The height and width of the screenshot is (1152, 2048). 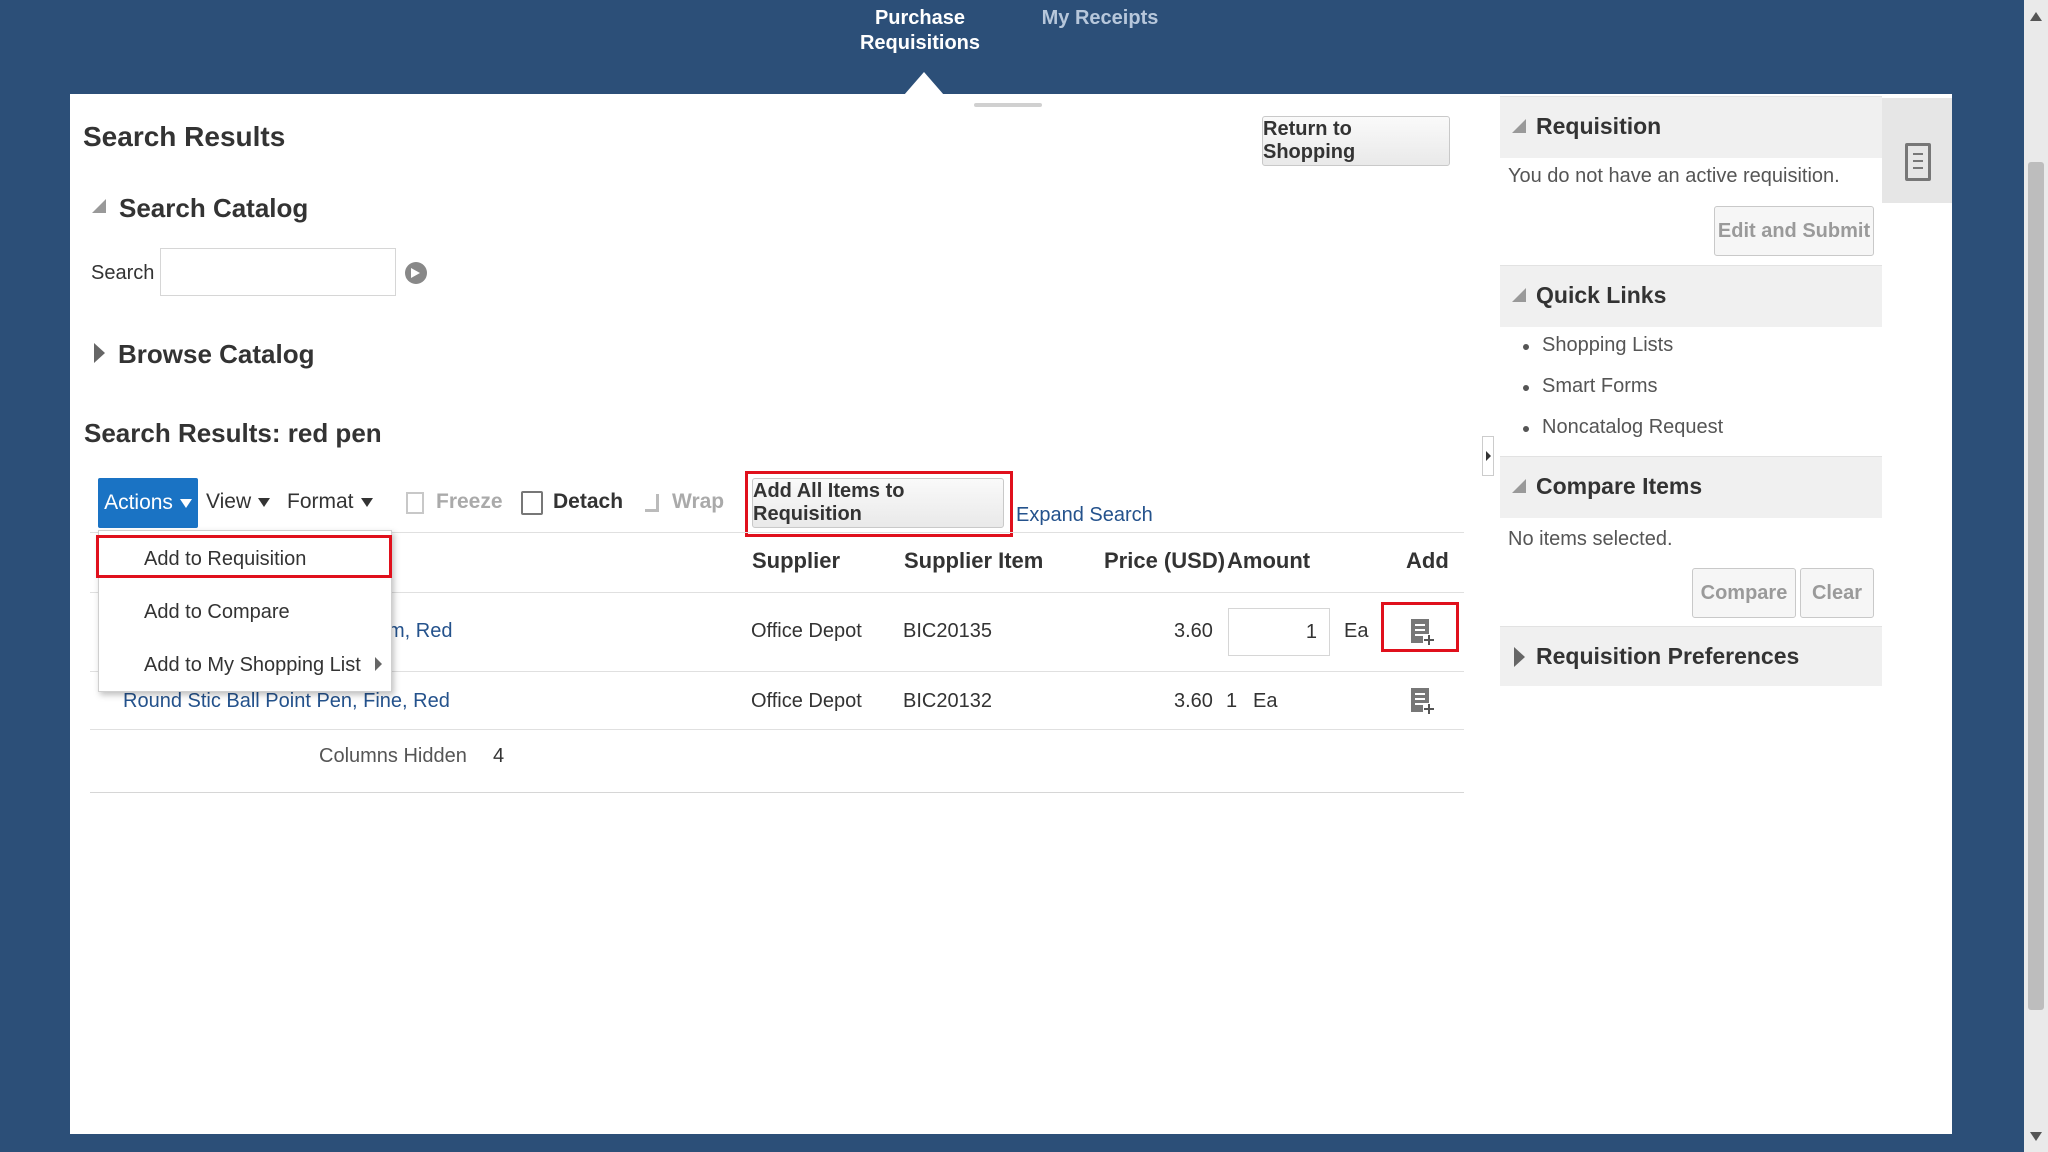 What do you see at coordinates (217, 612) in the screenshot?
I see `menu-add-to-compare: Add to Compare` at bounding box center [217, 612].